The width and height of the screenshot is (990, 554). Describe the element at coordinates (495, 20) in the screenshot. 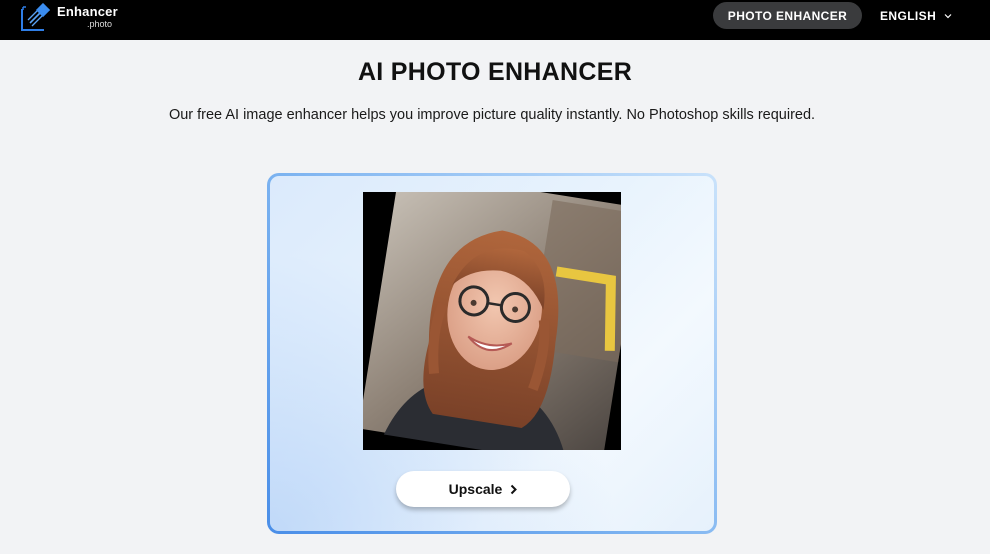

I see `top-navbar: Enhancer .photo PHOTO ENHANCER ENGLISH` at that location.